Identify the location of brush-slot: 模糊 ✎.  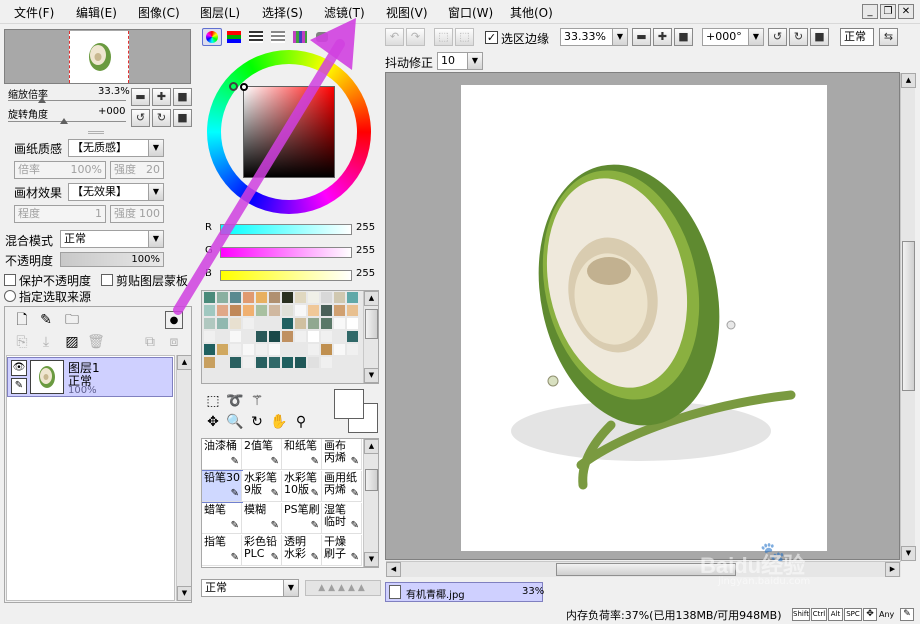
(262, 518).